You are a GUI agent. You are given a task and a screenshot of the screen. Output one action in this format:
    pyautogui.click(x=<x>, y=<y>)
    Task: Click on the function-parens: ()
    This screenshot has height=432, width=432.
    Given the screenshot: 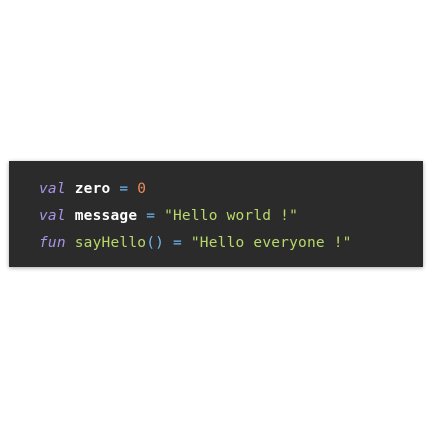 What is the action you would take?
    pyautogui.click(x=155, y=243)
    